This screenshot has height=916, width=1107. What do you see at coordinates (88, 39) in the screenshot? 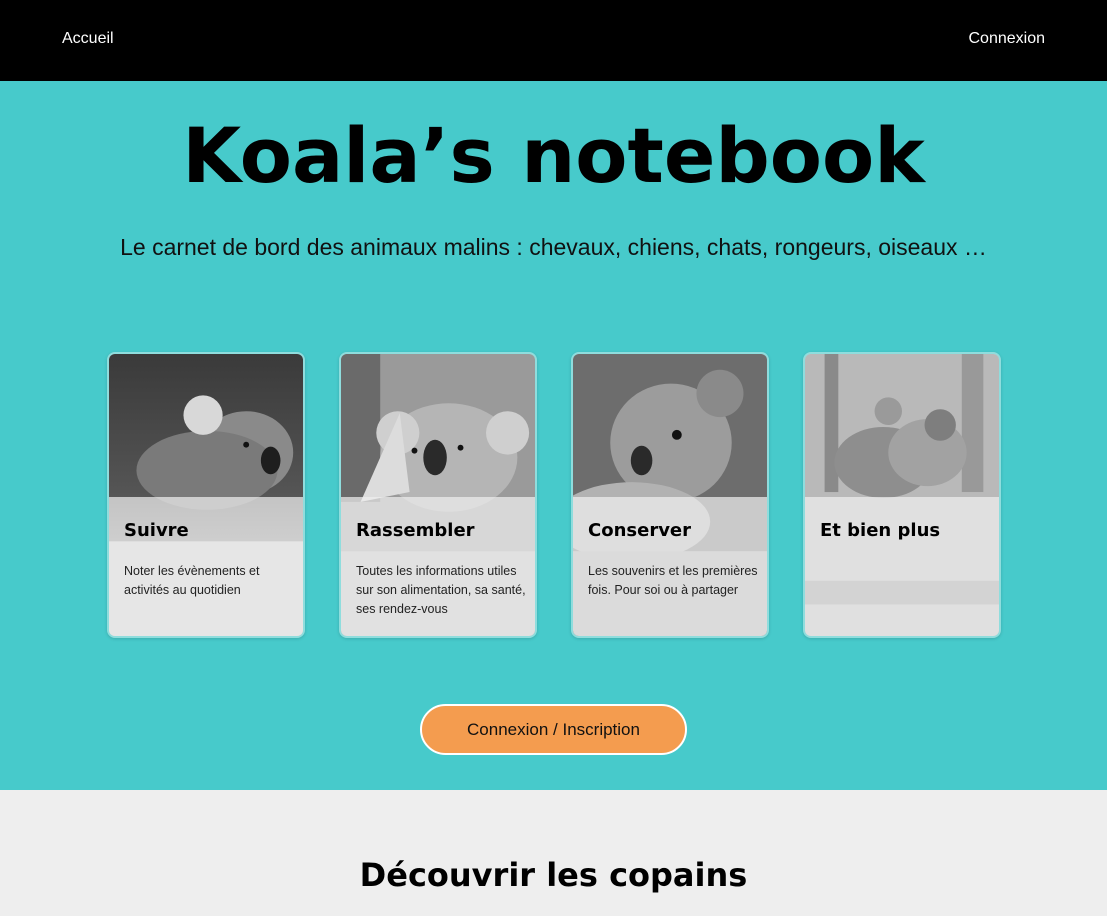
I see `nav-home-link: Accueil` at bounding box center [88, 39].